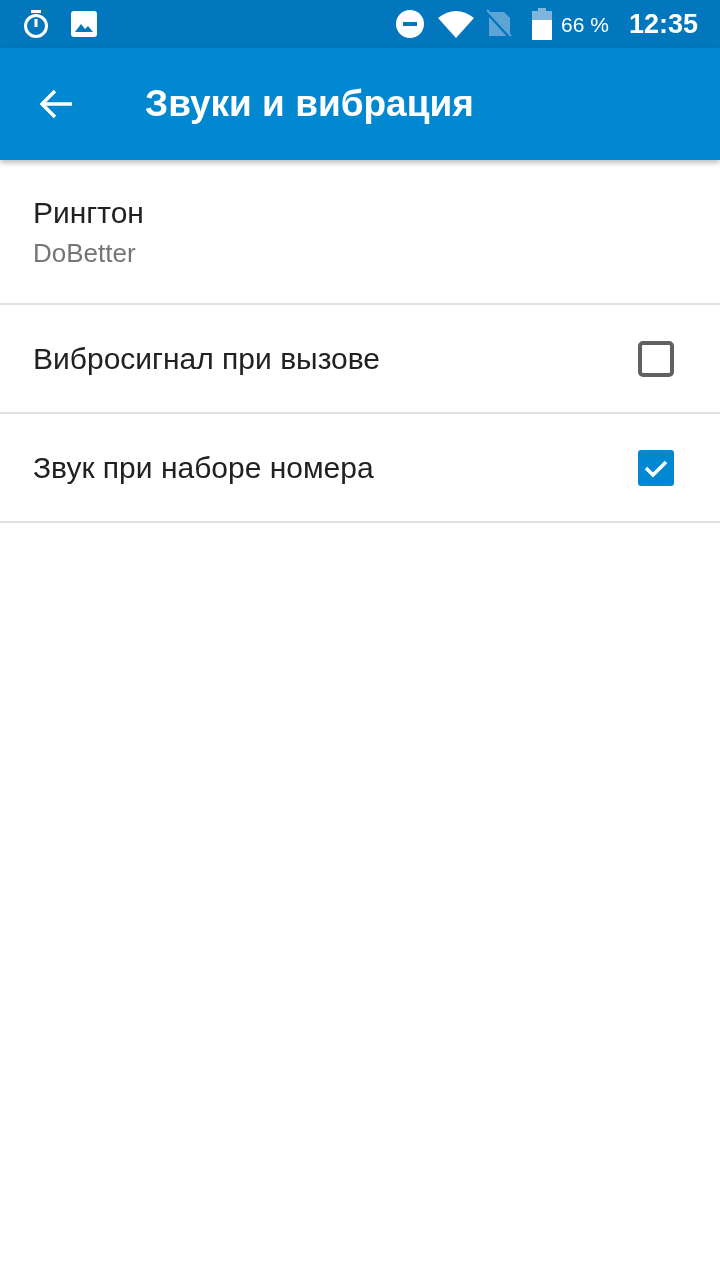 This screenshot has width=720, height=1280. What do you see at coordinates (85, 252) in the screenshot?
I see `setting-summary: DoBetter` at bounding box center [85, 252].